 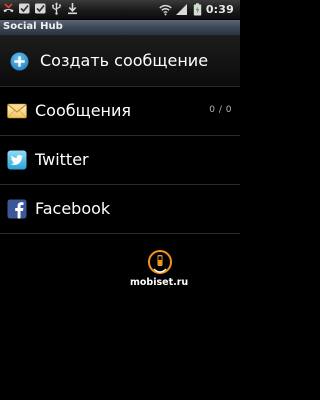 What do you see at coordinates (165, 9) in the screenshot?
I see `wifi-icon` at bounding box center [165, 9].